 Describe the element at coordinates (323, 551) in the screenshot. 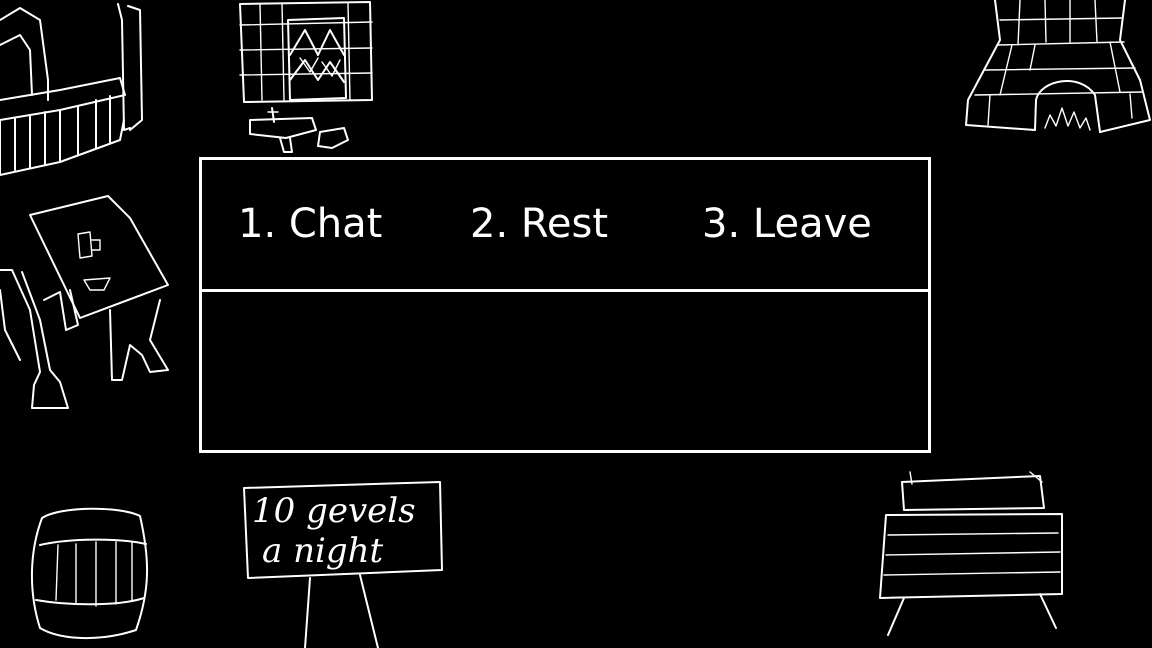

I see `sign-line-2: a night` at that location.